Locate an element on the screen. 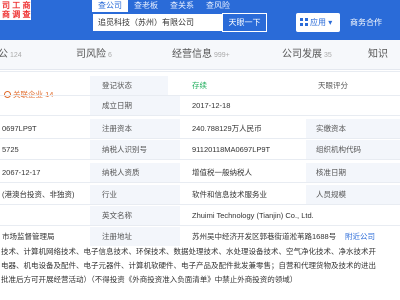  left-type-fragment: (港澳台投资、非独资) is located at coordinates (38, 194).